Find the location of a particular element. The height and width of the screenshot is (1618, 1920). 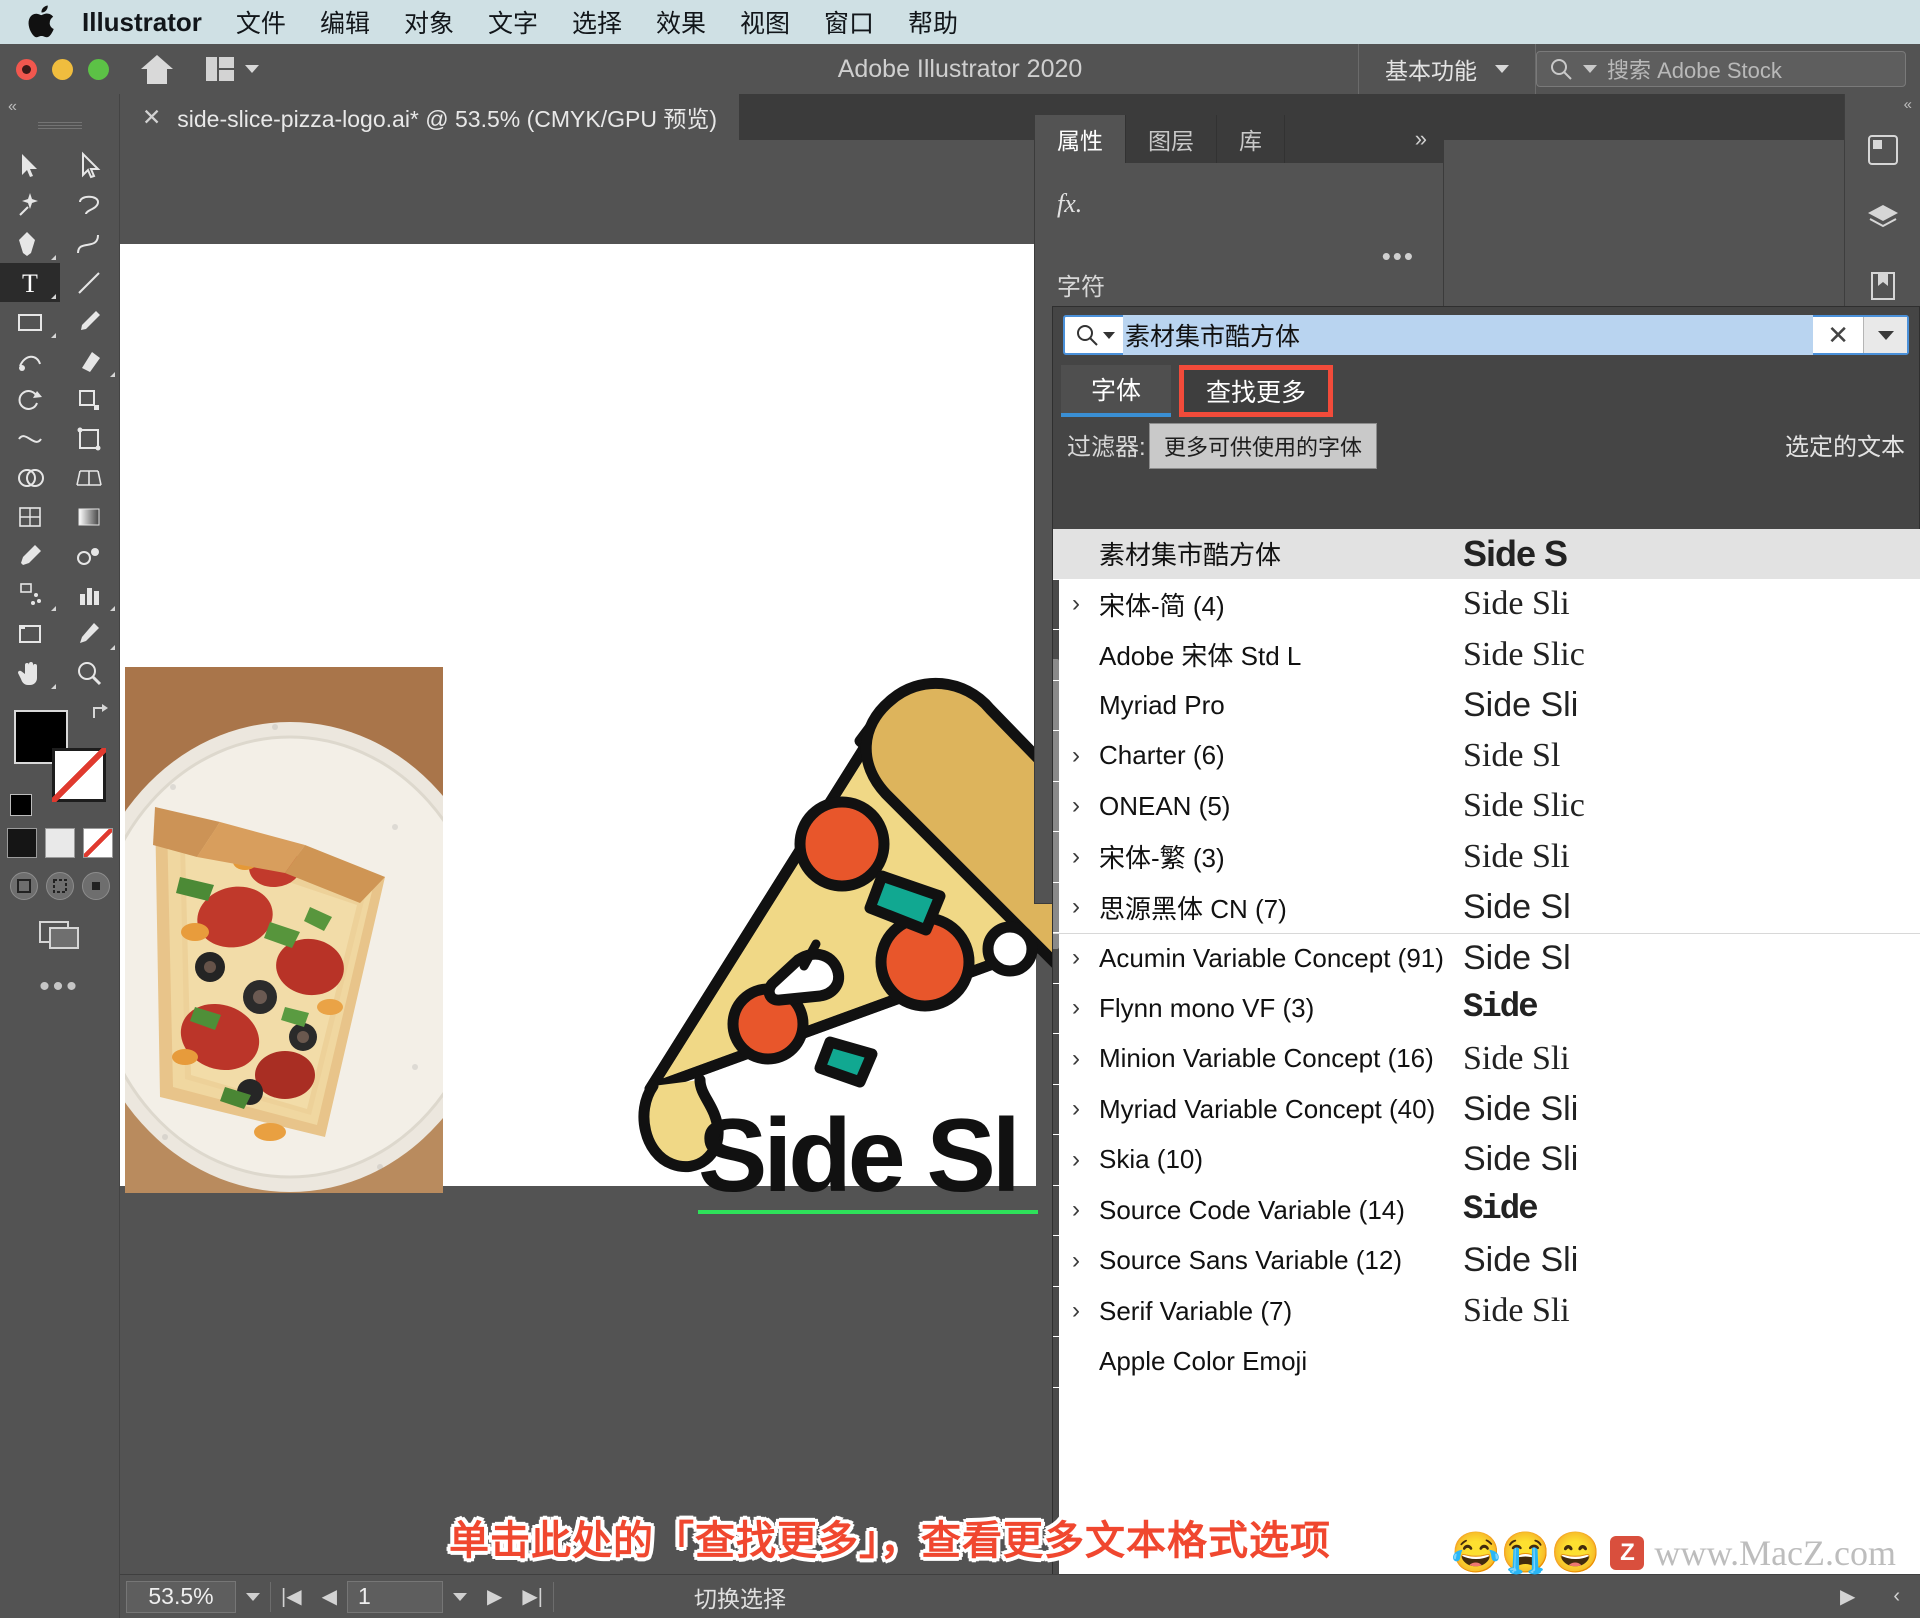

menu-view: 视图 is located at coordinates (765, 22).